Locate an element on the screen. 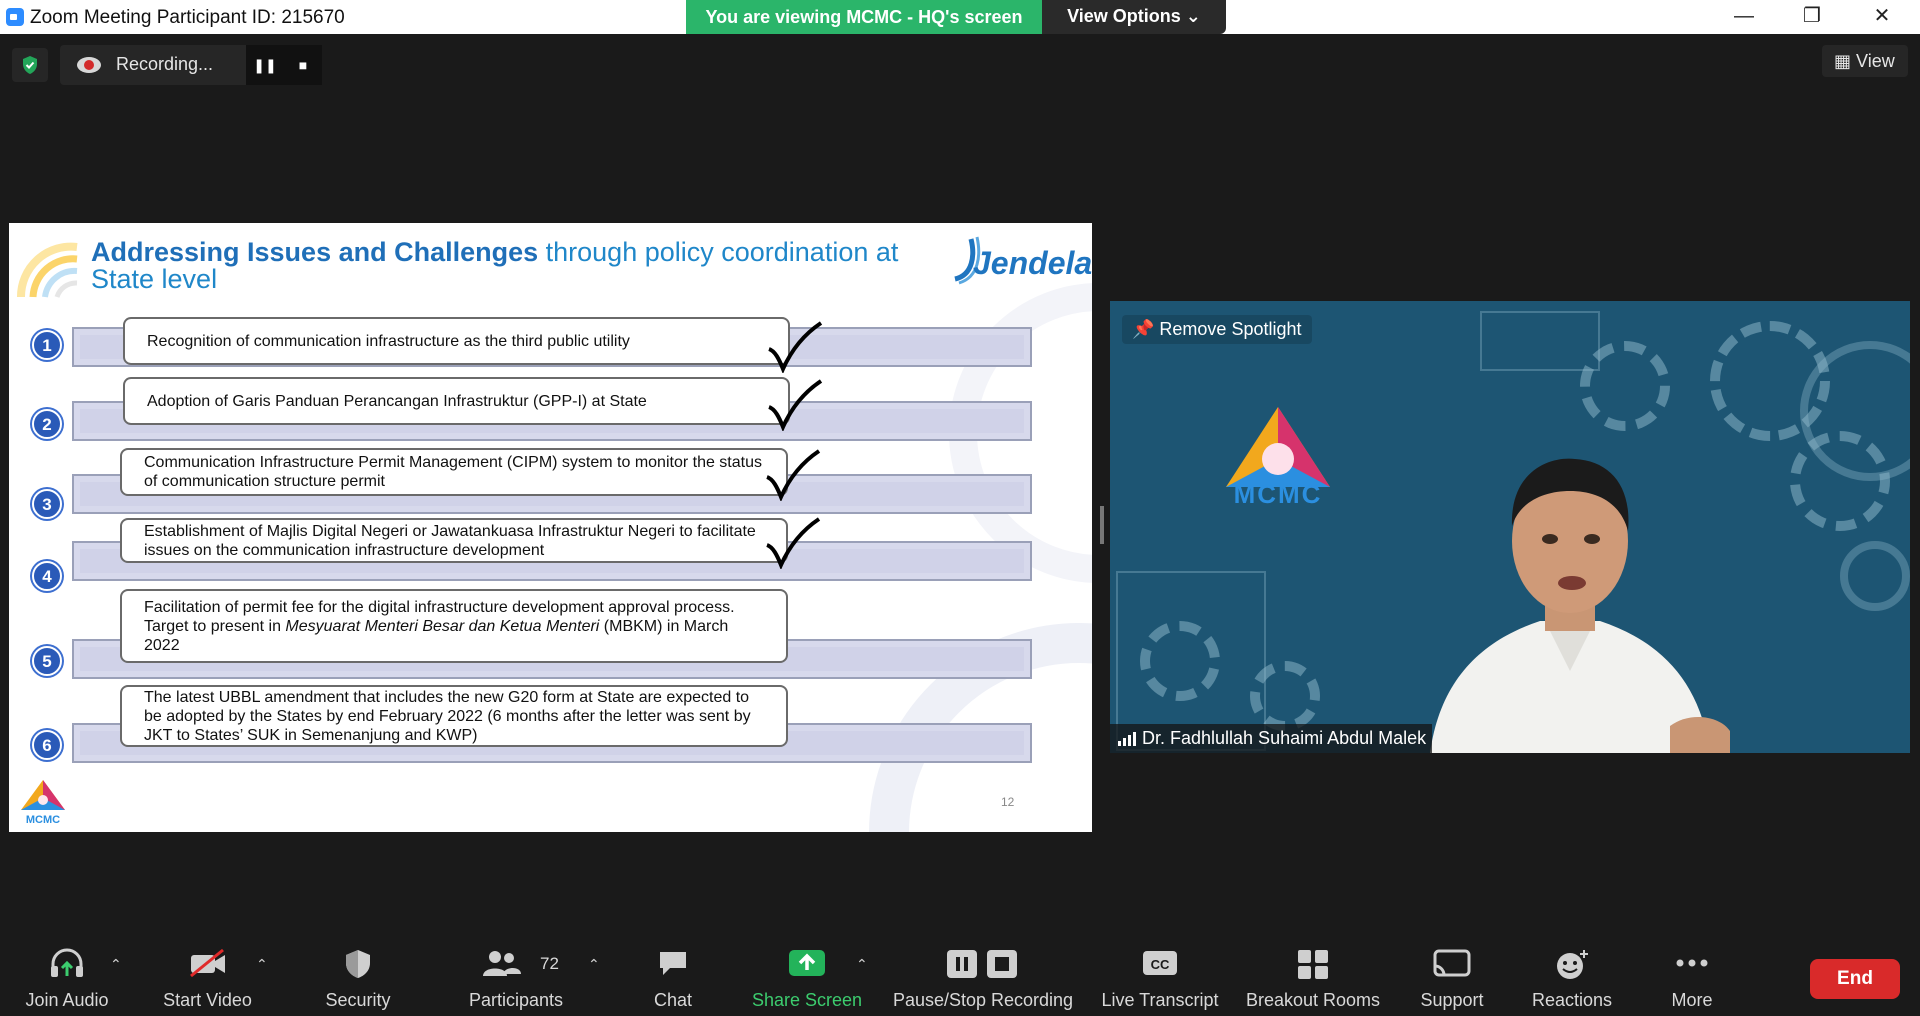 This screenshot has height=1016, width=1920. participants-button: 72 Participants is located at coordinates (516, 973).